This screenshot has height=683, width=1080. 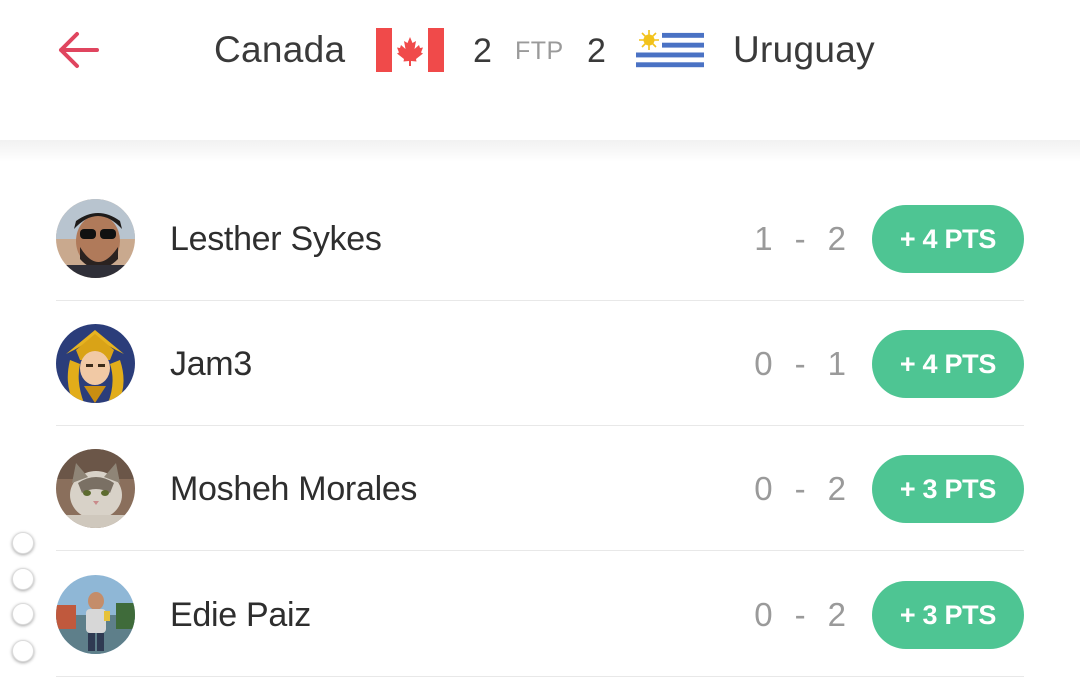 What do you see at coordinates (804, 49) in the screenshot?
I see `away-team-name: Uruguay` at bounding box center [804, 49].